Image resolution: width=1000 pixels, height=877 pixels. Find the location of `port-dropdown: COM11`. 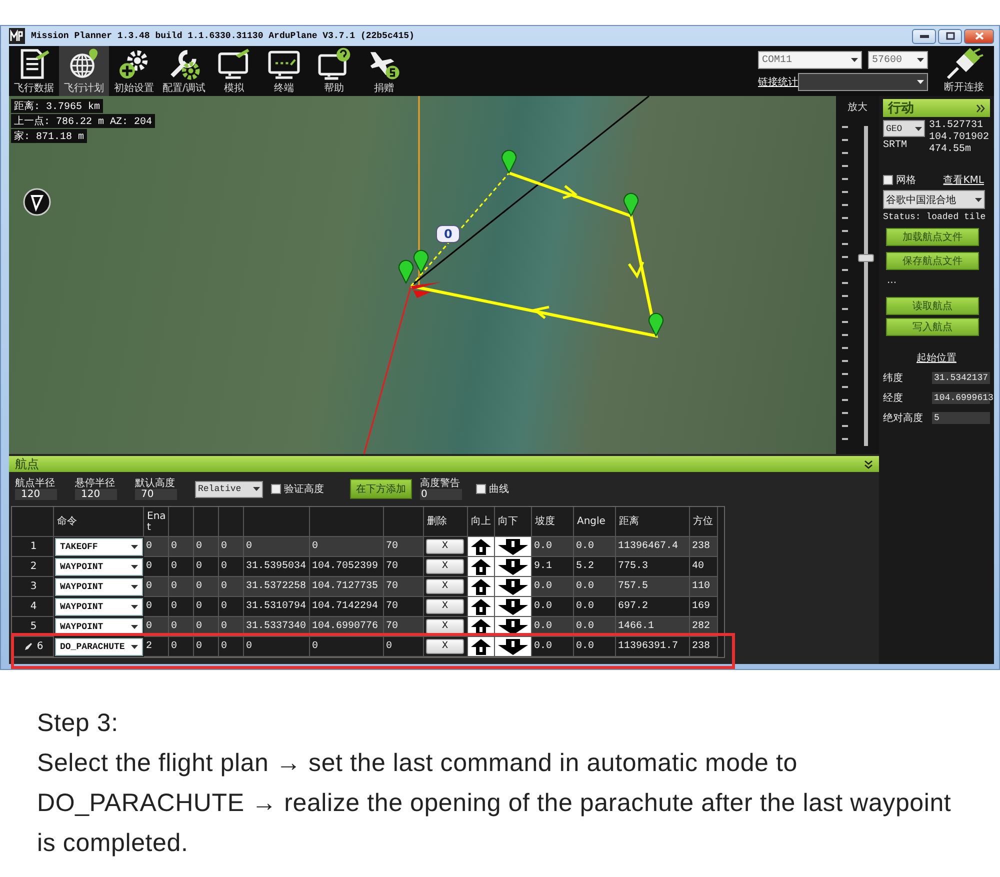

port-dropdown: COM11 is located at coordinates (810, 60).